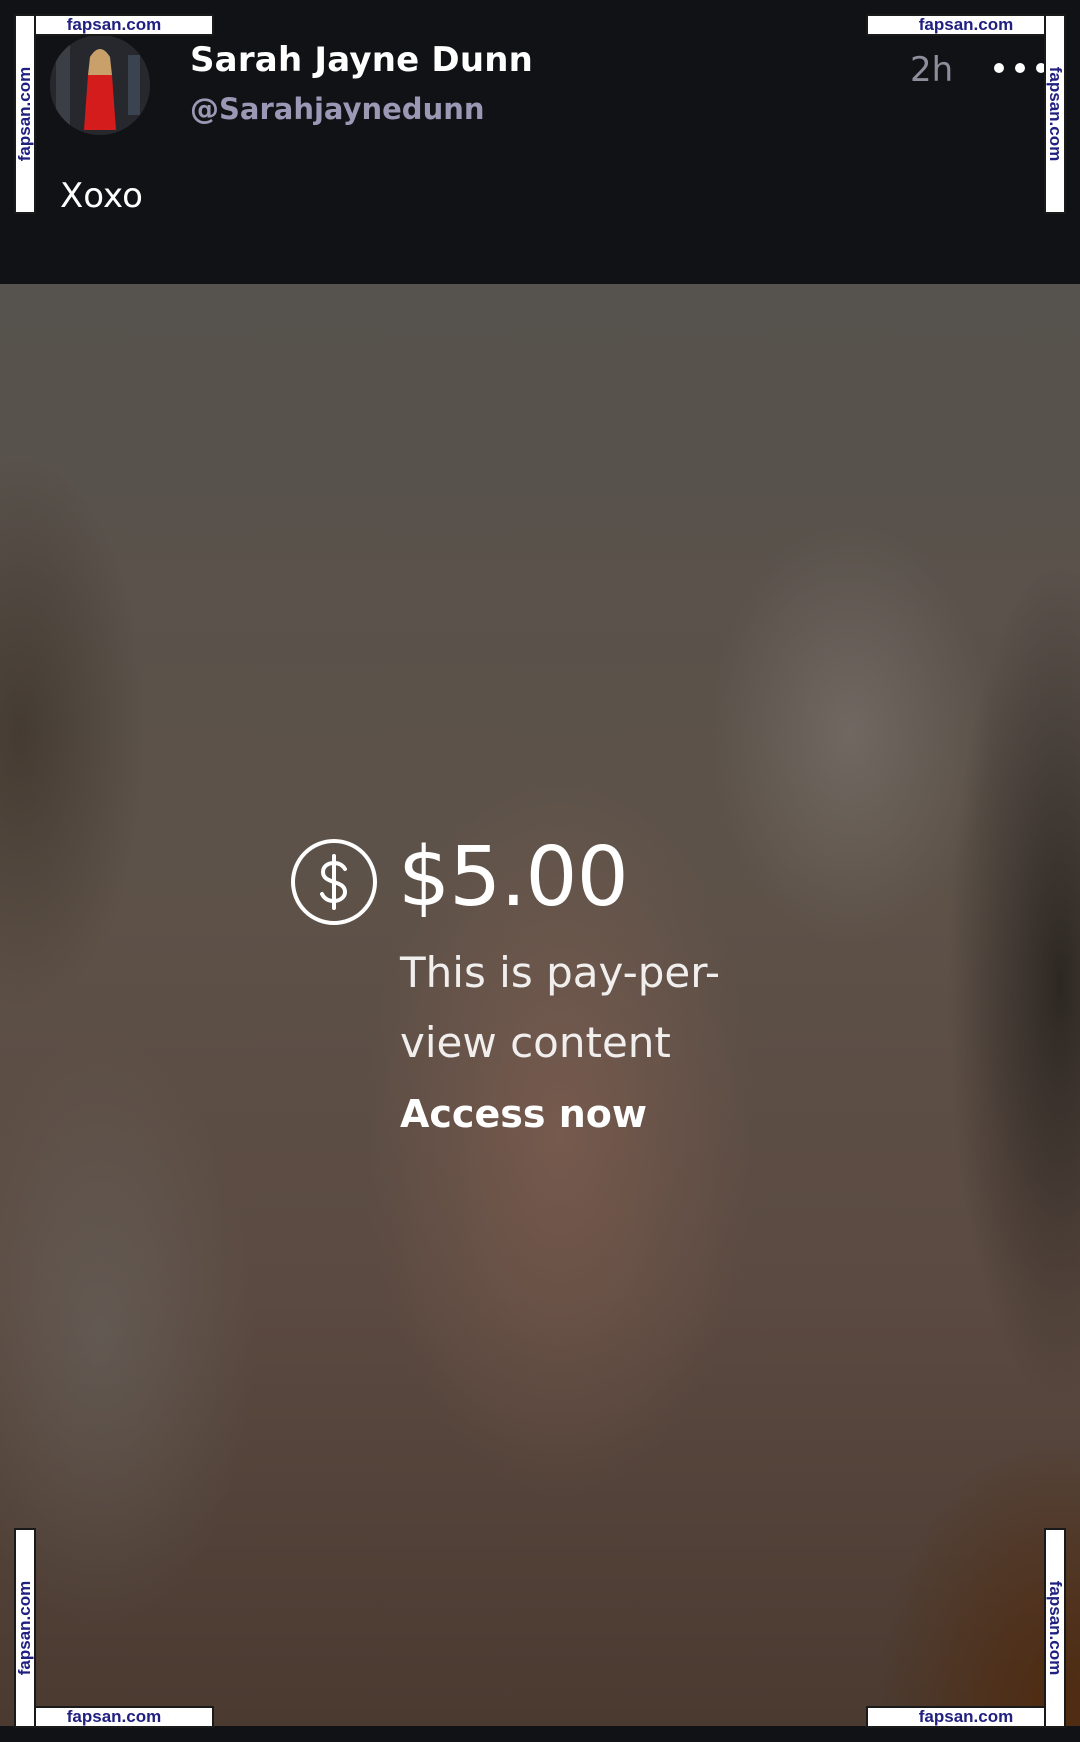 The image size is (1080, 1742). I want to click on watermark-right-top: fapsan.com, so click(1055, 114).